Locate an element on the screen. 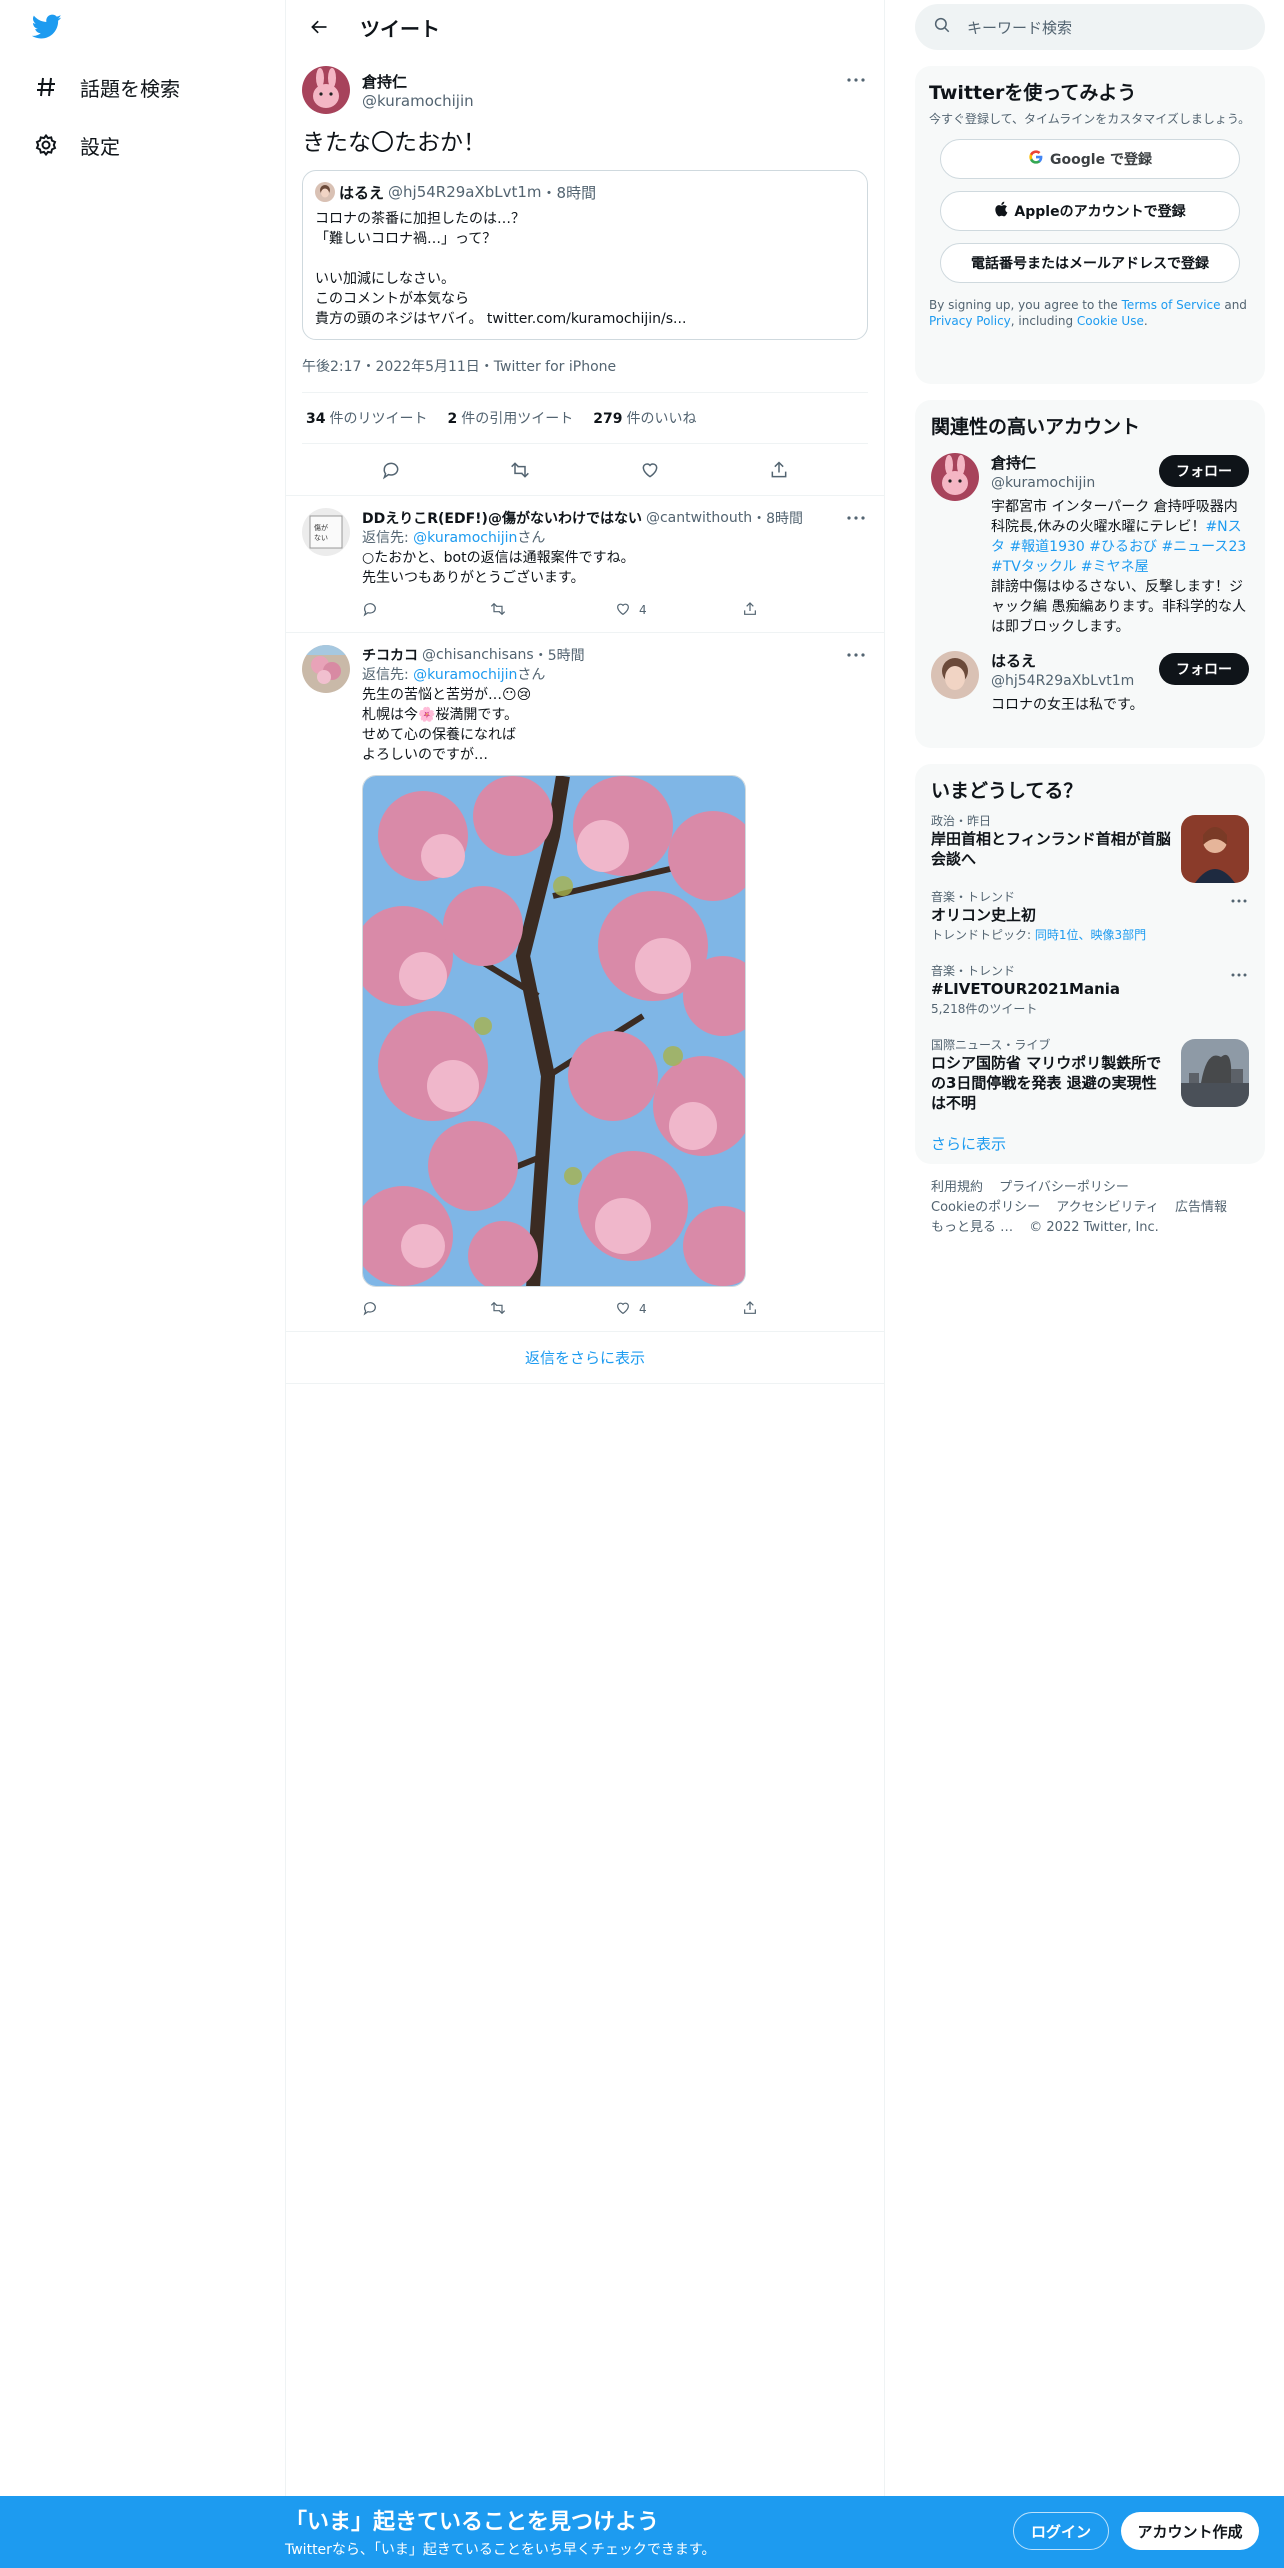 The image size is (1284, 2568). privacy-link: Privacy Policy is located at coordinates (970, 321).